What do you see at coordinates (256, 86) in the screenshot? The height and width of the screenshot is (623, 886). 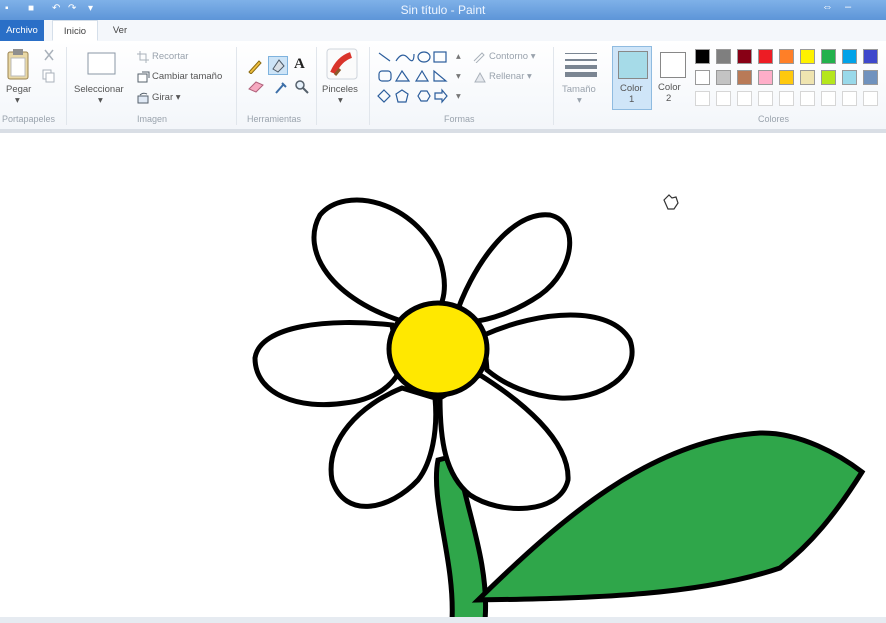 I see `eraser-icon` at bounding box center [256, 86].